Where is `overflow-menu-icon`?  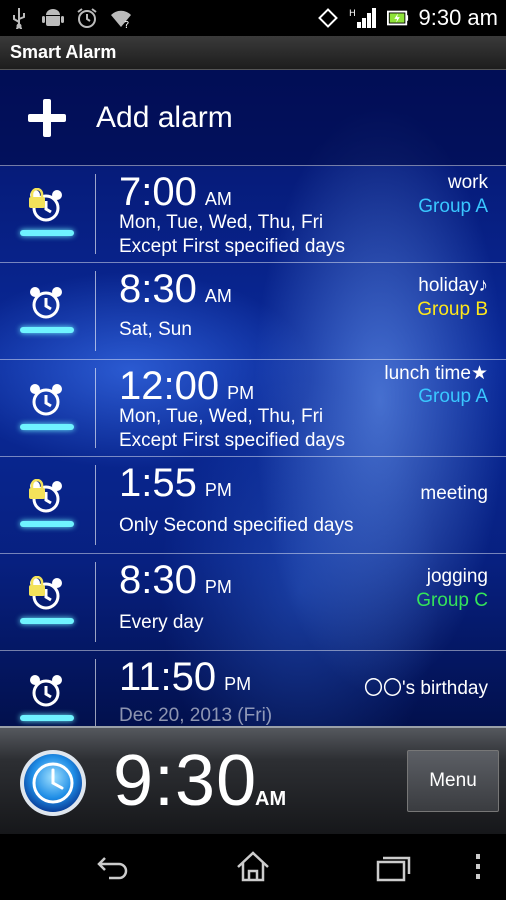 overflow-menu-icon is located at coordinates (478, 867).